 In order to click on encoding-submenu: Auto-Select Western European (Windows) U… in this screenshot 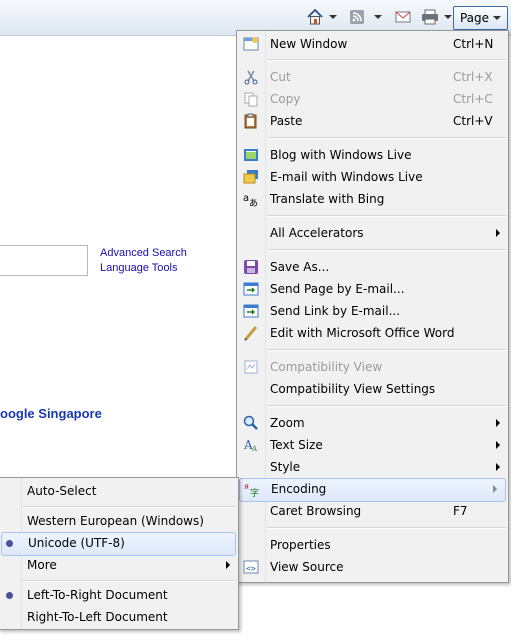, I will do `click(119, 553)`.